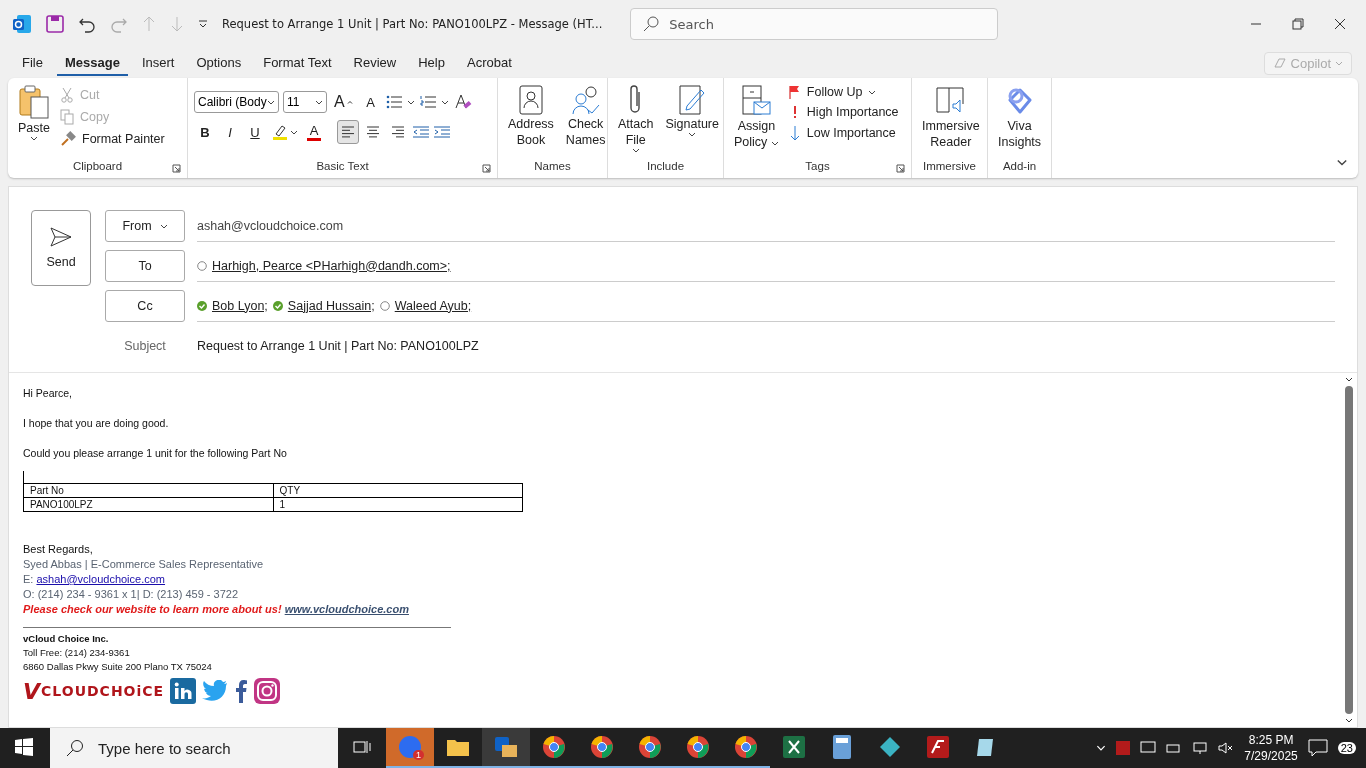 This screenshot has width=1366, height=768. Describe the element at coordinates (61, 237) in the screenshot. I see `send-icon` at that location.